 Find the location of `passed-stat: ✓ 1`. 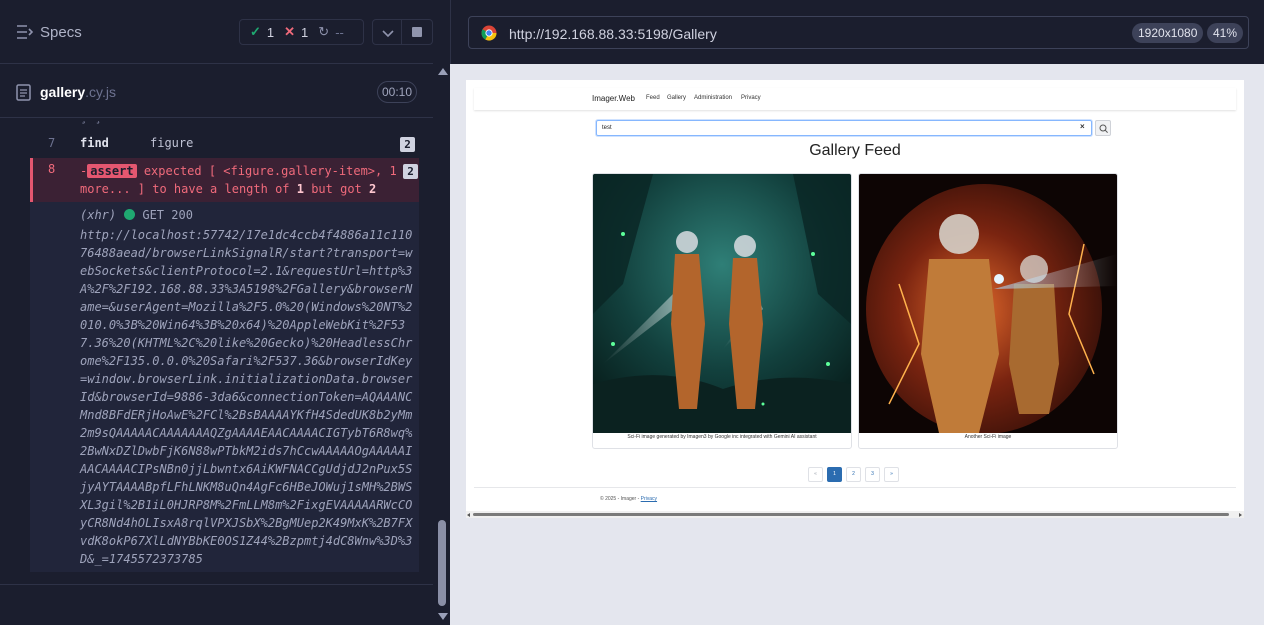

passed-stat: ✓ 1 is located at coordinates (262, 32).